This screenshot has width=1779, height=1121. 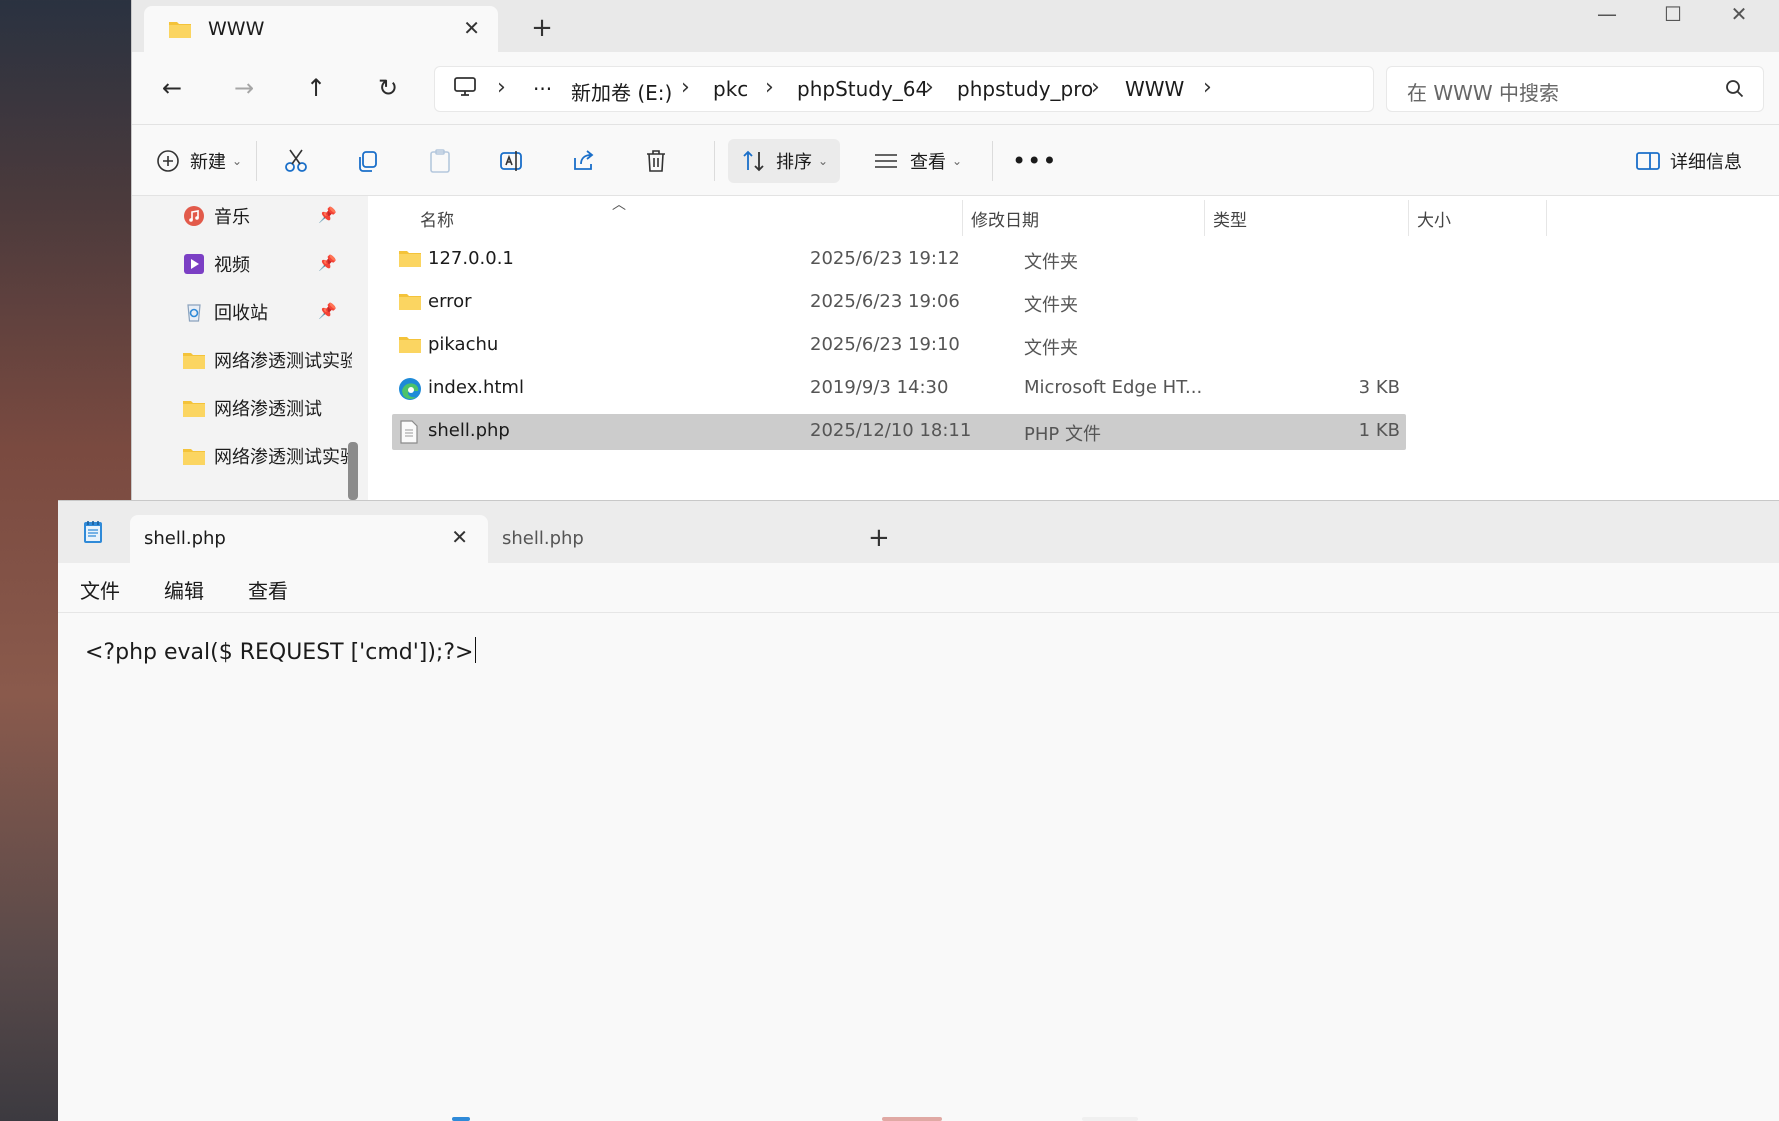 What do you see at coordinates (437, 218) in the screenshot?
I see `column-header-name: 名称` at bounding box center [437, 218].